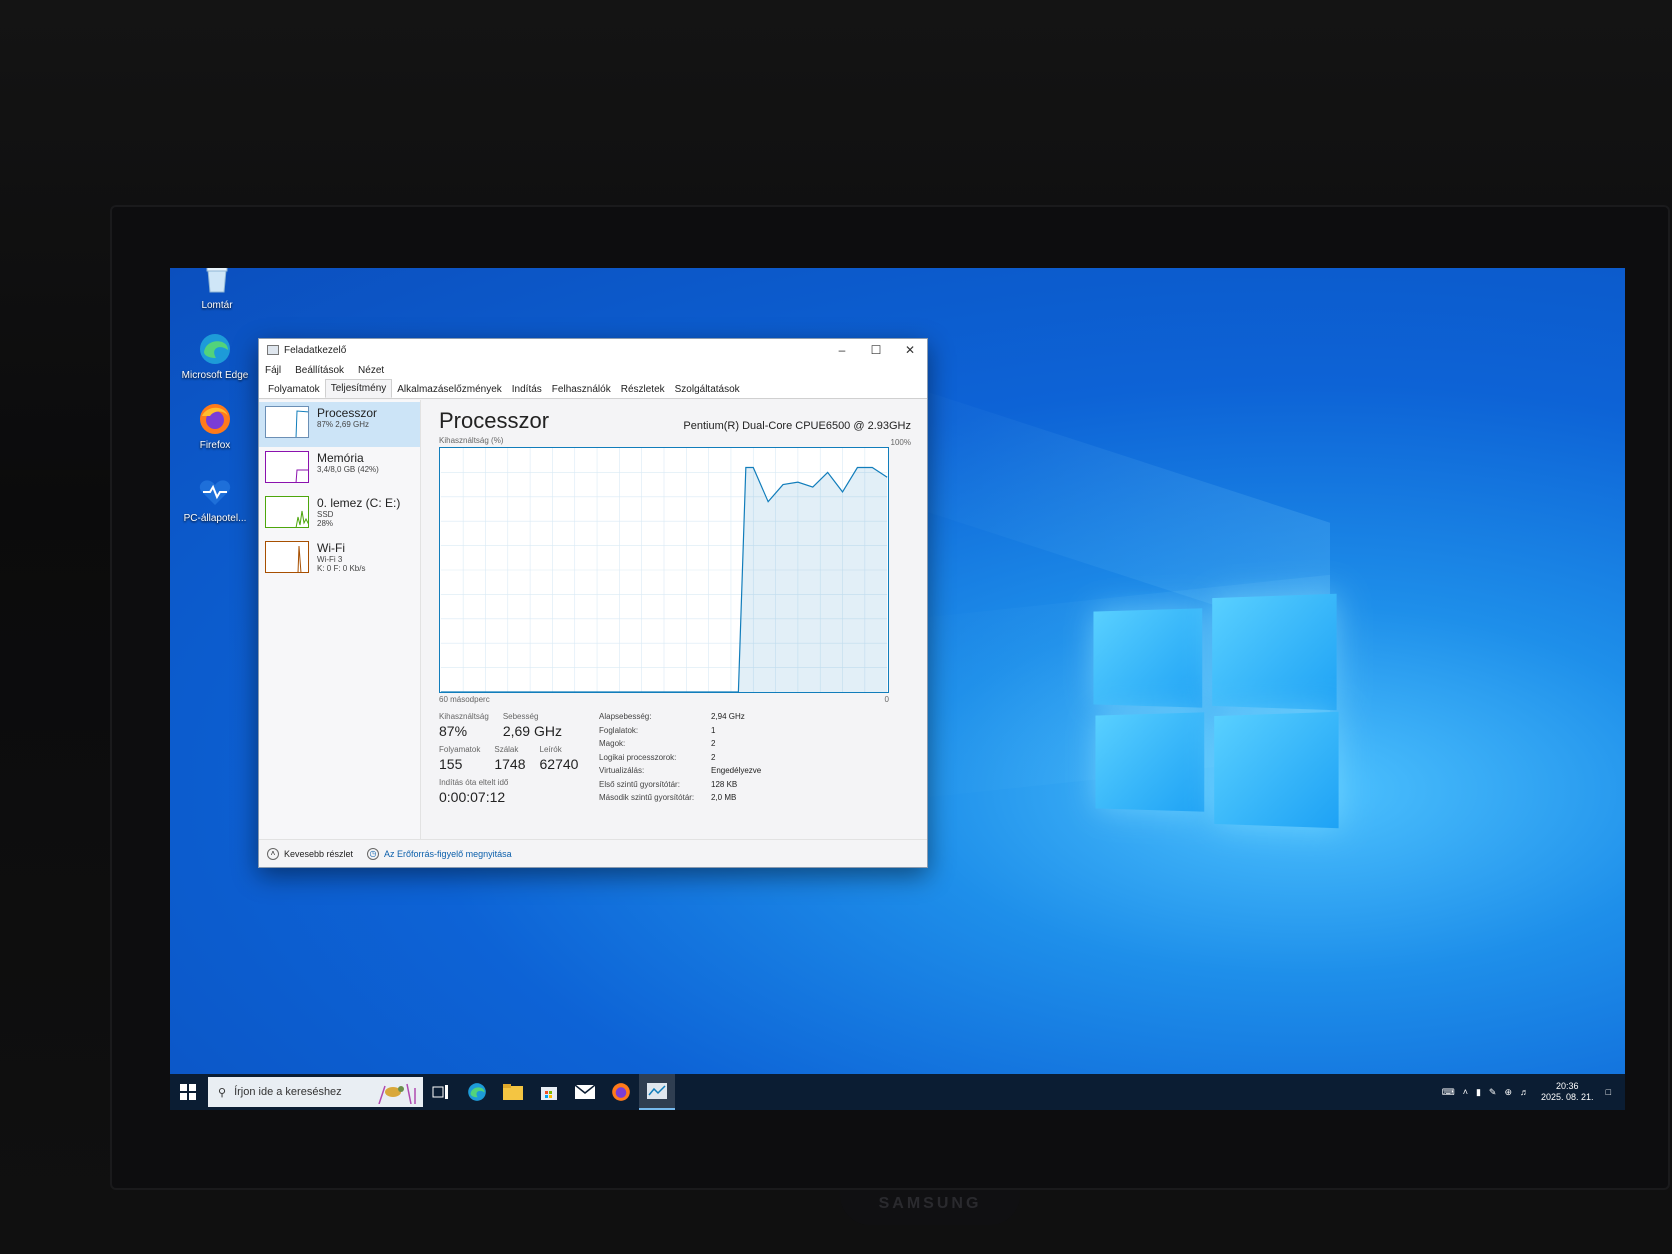  I want to click on sidebar-item-sub: Wi-Fi 3, so click(330, 559).